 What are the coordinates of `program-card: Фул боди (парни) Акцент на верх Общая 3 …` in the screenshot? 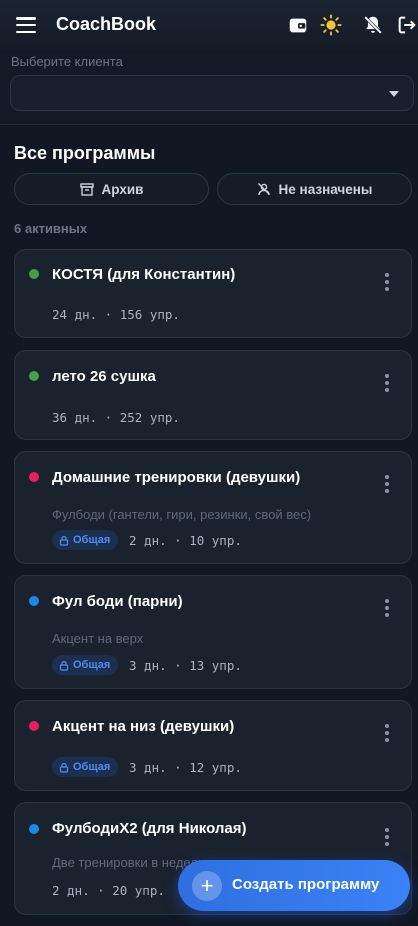 It's located at (213, 632).